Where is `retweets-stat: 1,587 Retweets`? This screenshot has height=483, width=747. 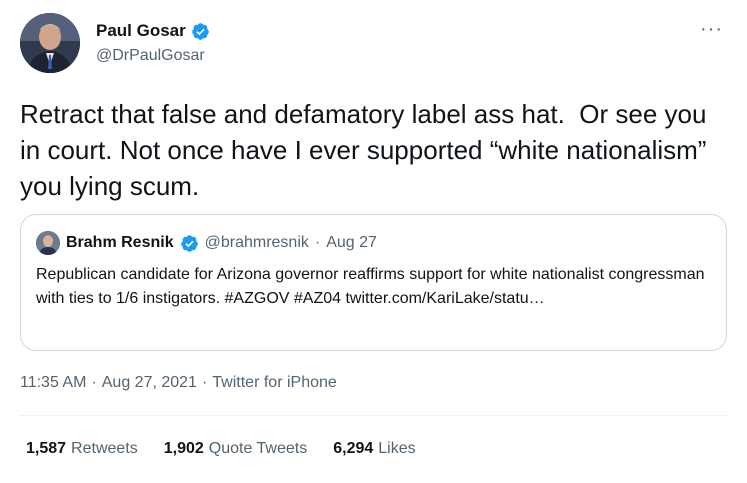
retweets-stat: 1,587 Retweets is located at coordinates (82, 449).